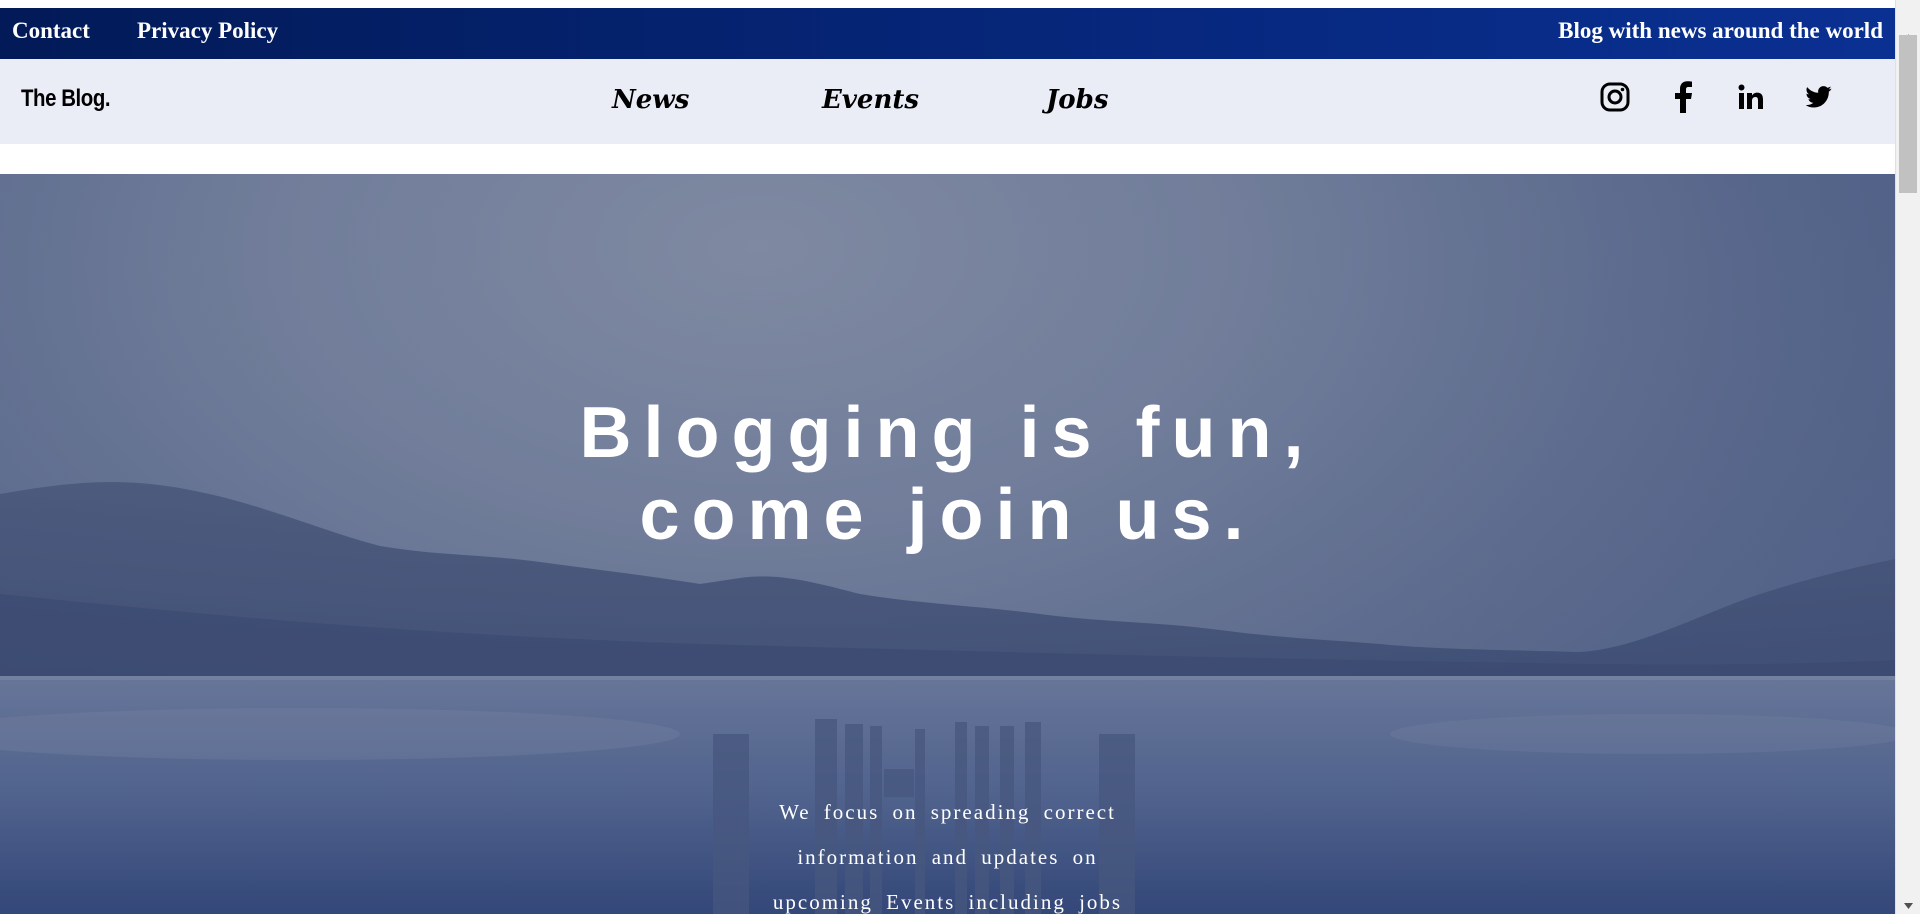 The width and height of the screenshot is (1920, 914). Describe the element at coordinates (66, 99) in the screenshot. I see `brand-logo: The Blog.` at that location.